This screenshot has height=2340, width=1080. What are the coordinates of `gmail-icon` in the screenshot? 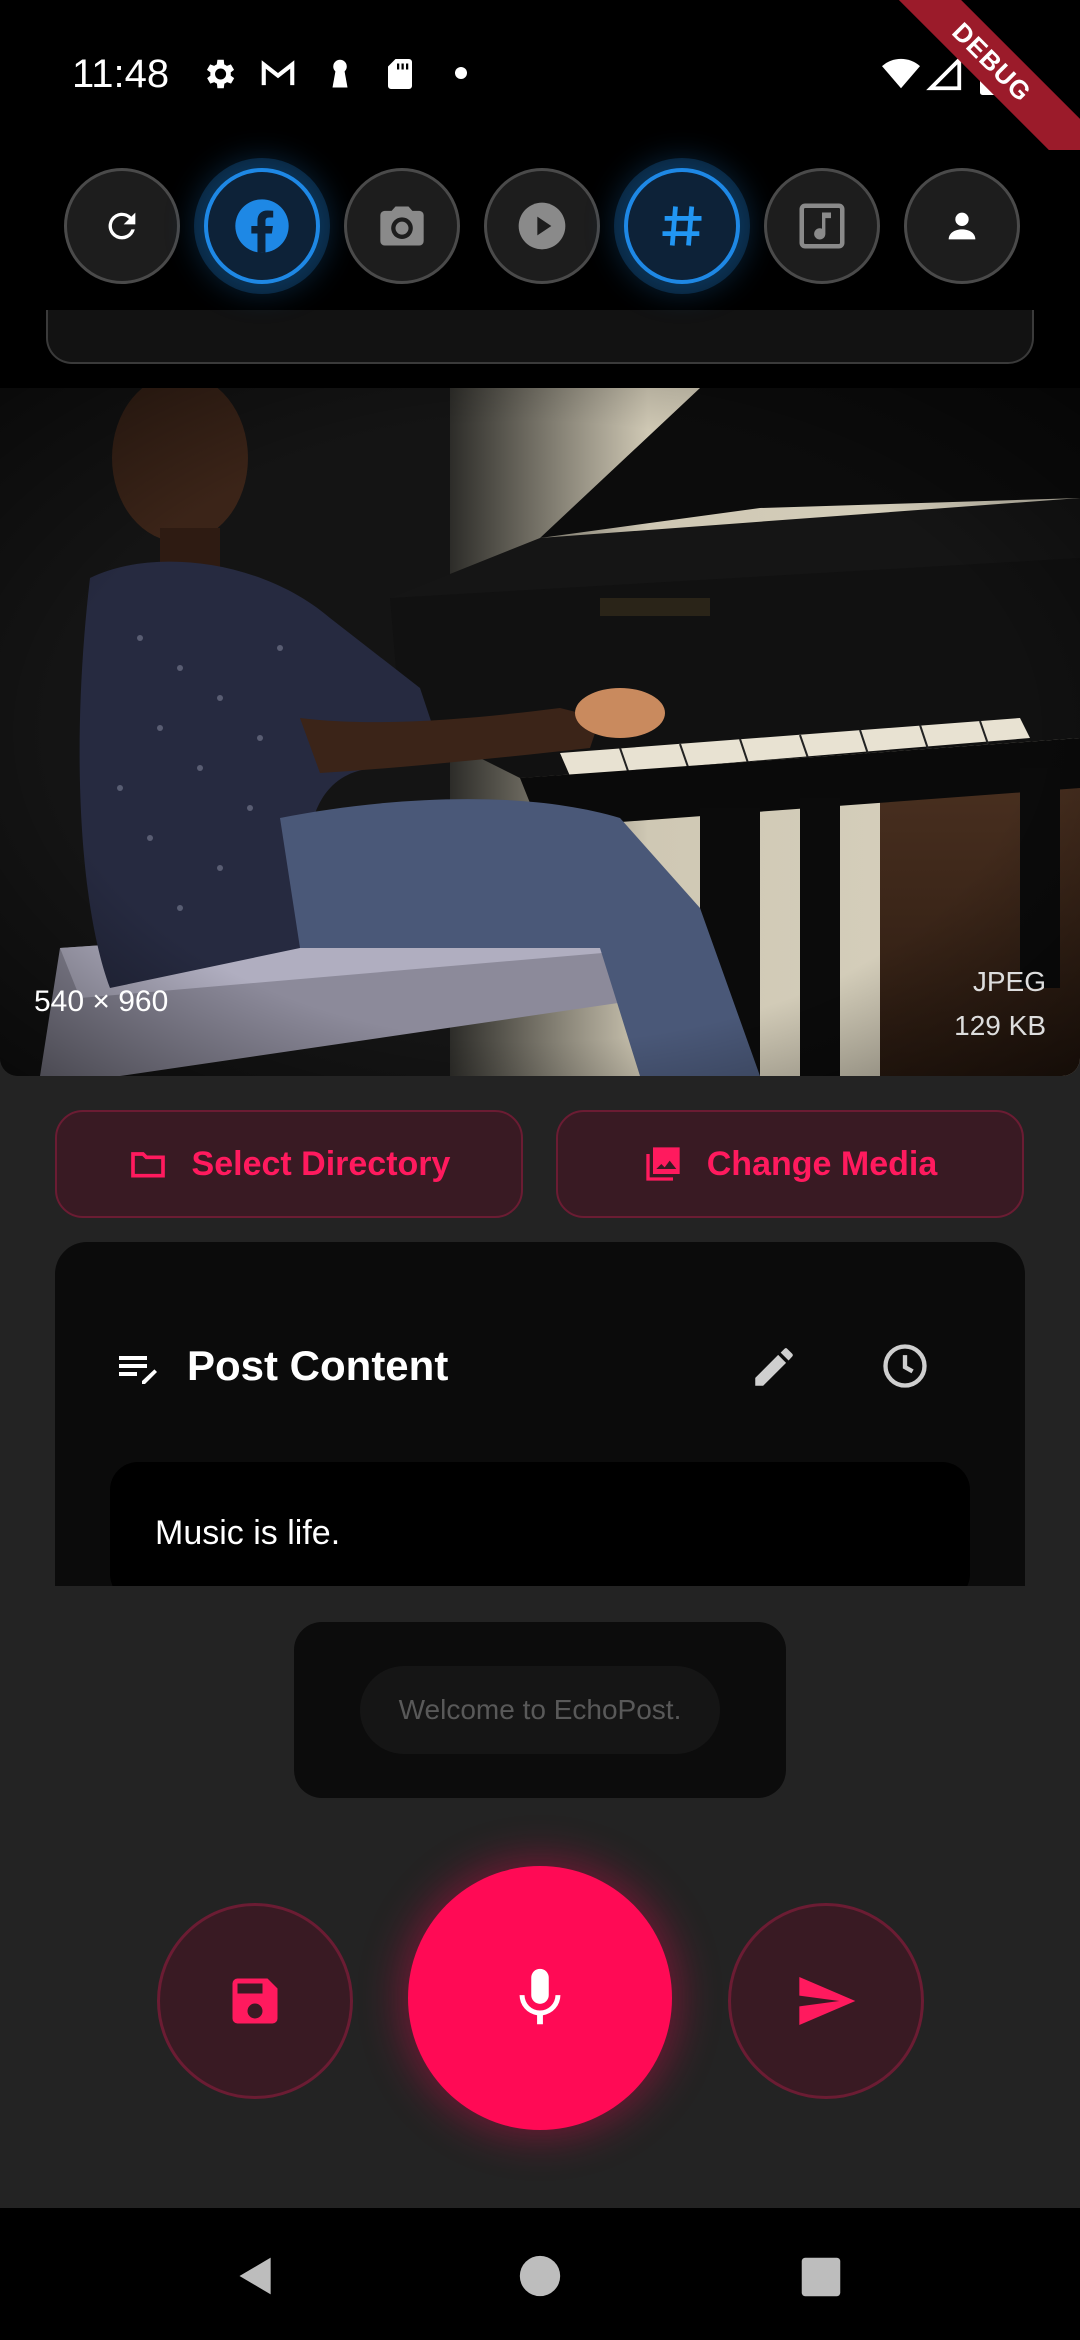 It's located at (278, 73).